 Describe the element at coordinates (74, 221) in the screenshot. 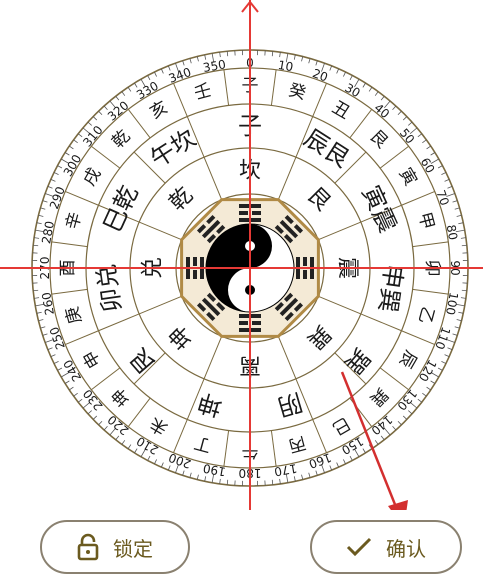

I see `mountain-label: 辛` at that location.